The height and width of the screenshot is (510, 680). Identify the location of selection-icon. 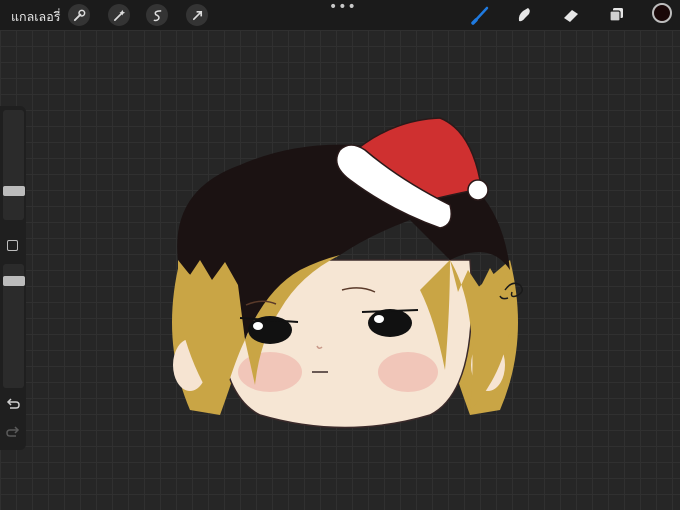
(157, 15).